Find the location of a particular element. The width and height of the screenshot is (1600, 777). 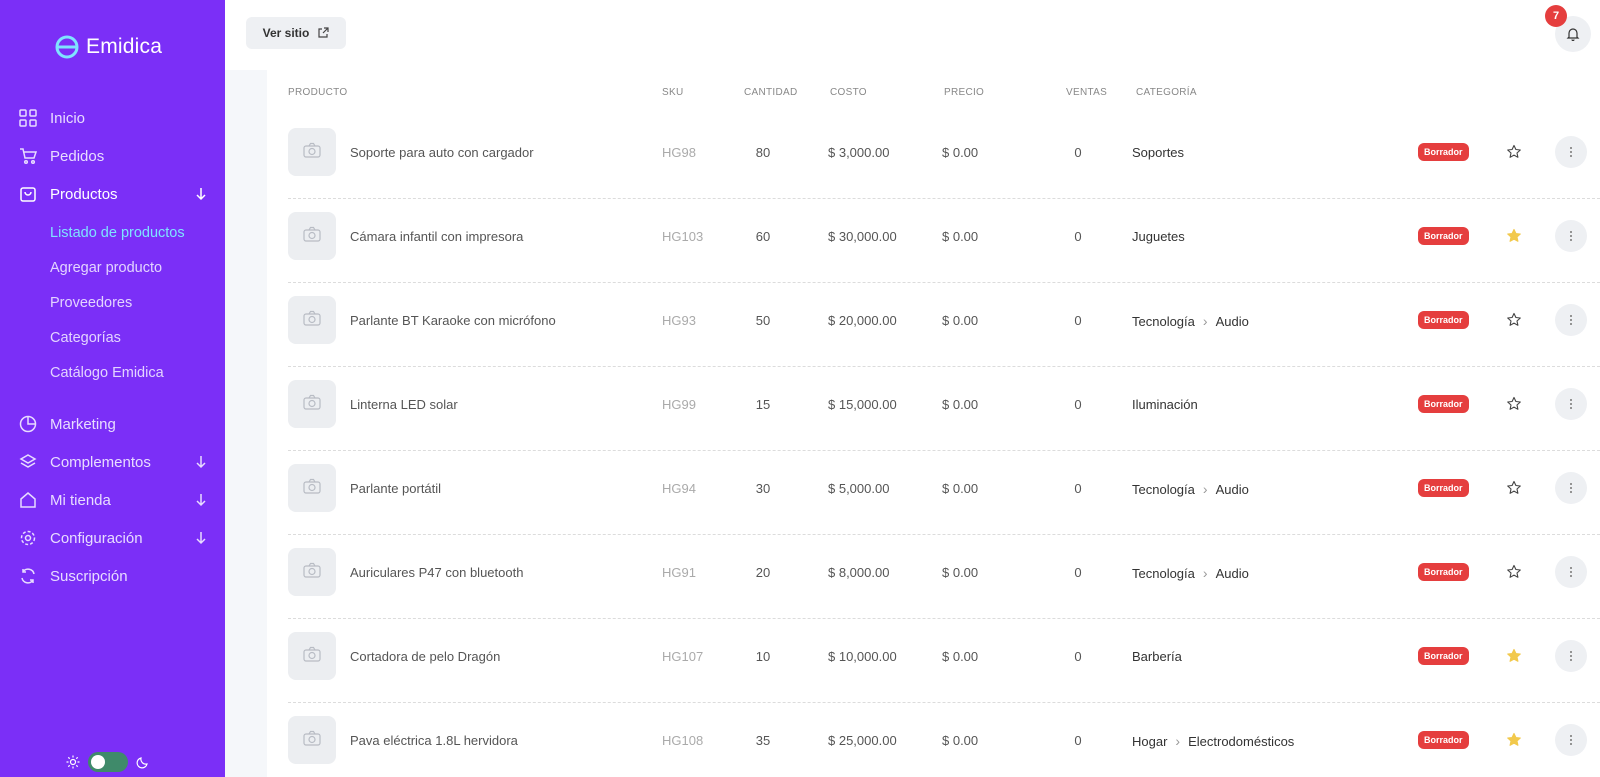

product-category: Iluminación is located at coordinates (1165, 404).